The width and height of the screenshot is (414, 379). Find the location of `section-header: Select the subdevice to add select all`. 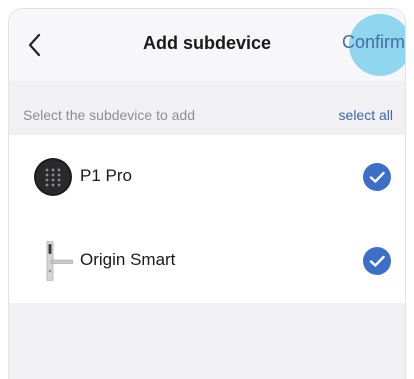

section-header: Select the subdevice to add select all is located at coordinates (207, 116).